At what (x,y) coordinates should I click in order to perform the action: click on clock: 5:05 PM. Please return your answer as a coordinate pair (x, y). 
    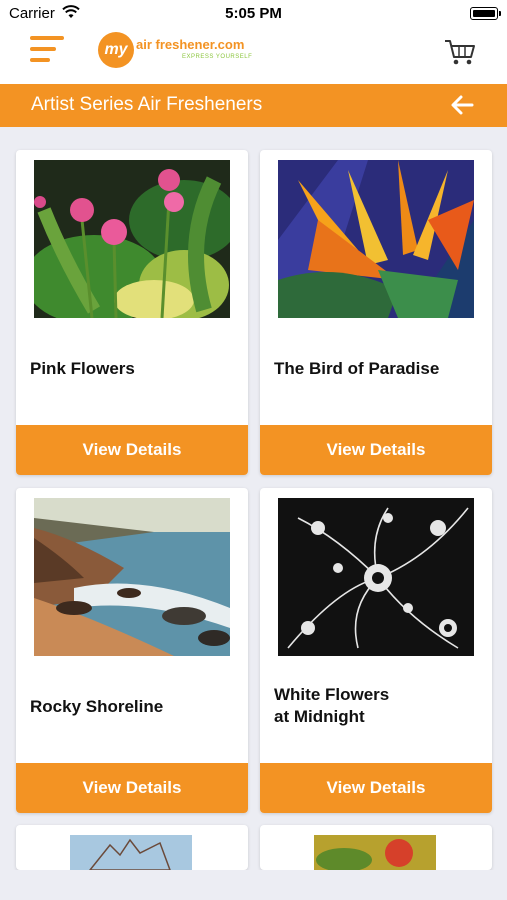
    Looking at the image, I should click on (253, 13).